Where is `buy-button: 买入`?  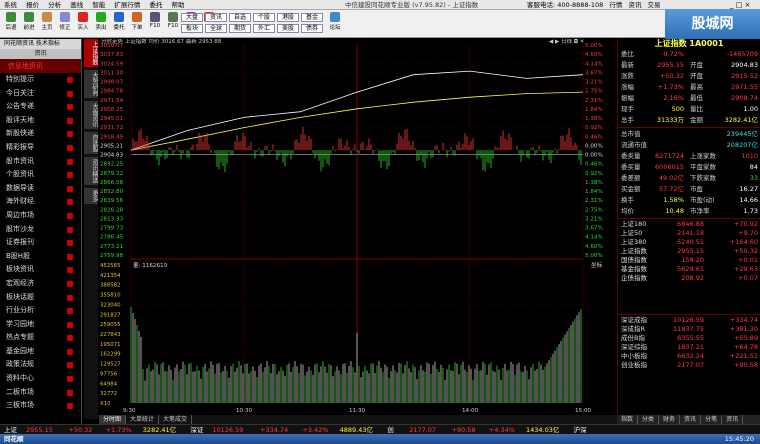
buy-button: 买入 is located at coordinates (83, 21).